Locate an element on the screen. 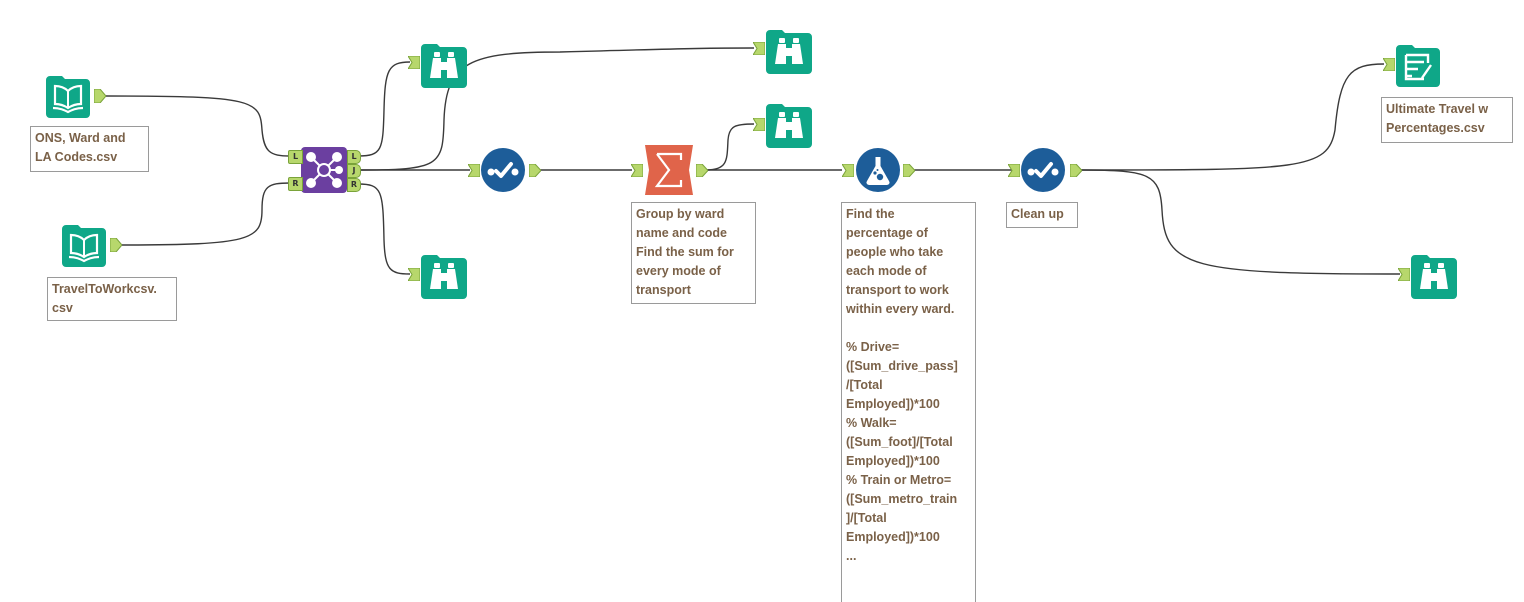 The width and height of the screenshot is (1524, 602). join-output-anchor-join: J is located at coordinates (354, 171).